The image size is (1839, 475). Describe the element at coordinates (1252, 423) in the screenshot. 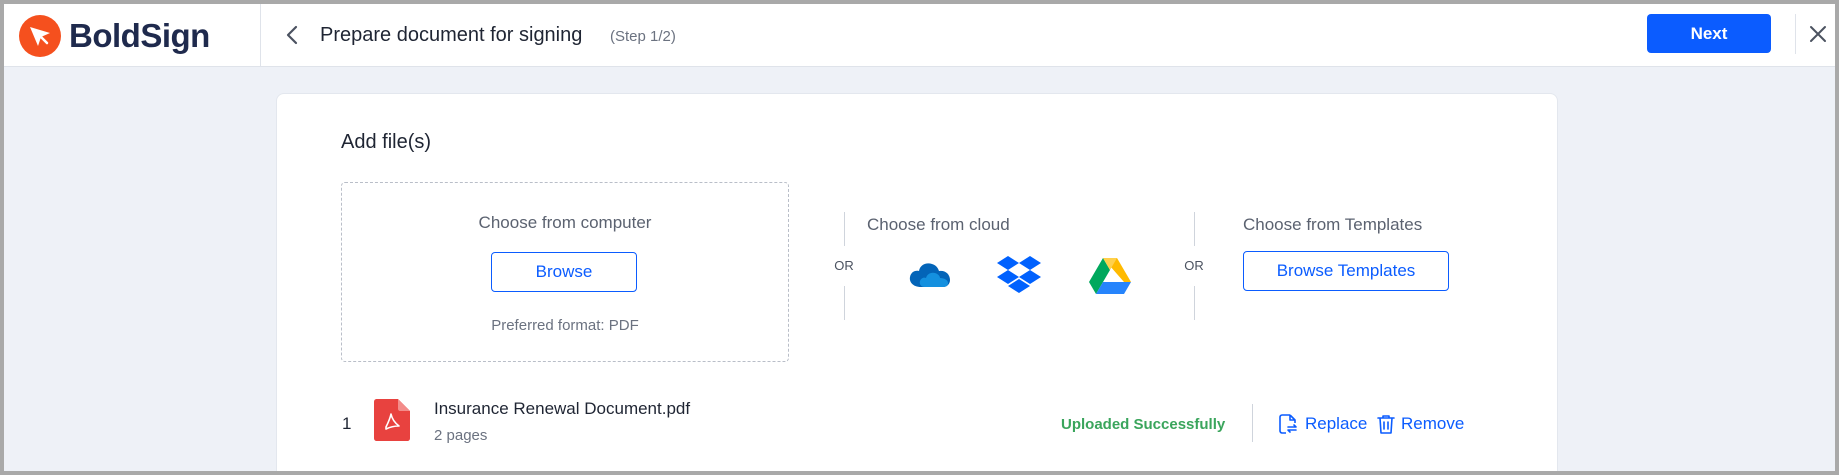

I see `file-row-divider` at that location.